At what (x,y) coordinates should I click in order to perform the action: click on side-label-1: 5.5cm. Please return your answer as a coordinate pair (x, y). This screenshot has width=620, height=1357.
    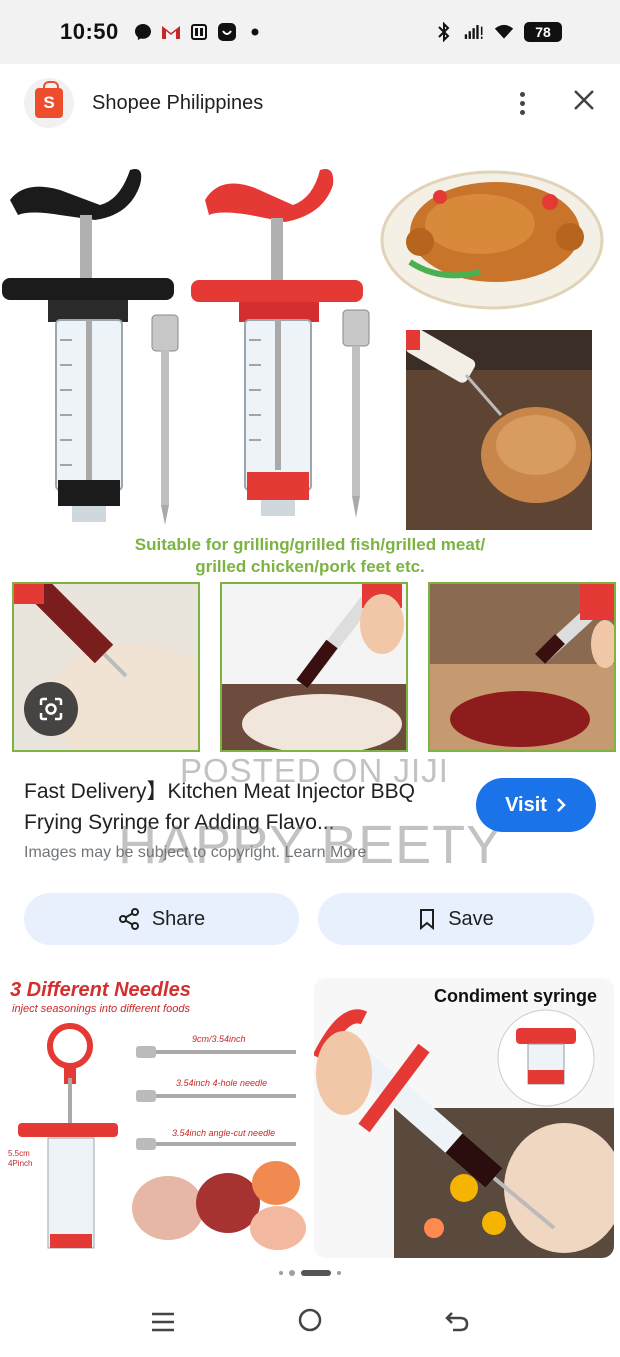
    Looking at the image, I should click on (19, 1153).